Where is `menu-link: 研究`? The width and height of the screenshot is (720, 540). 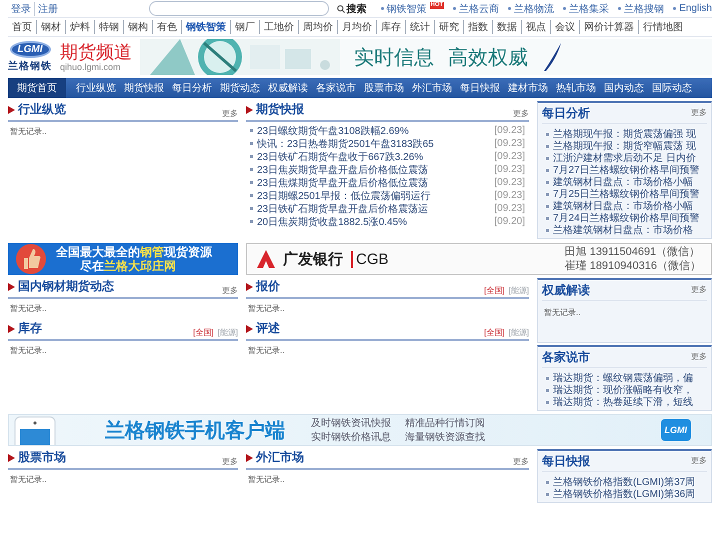 menu-link: 研究 is located at coordinates (448, 27).